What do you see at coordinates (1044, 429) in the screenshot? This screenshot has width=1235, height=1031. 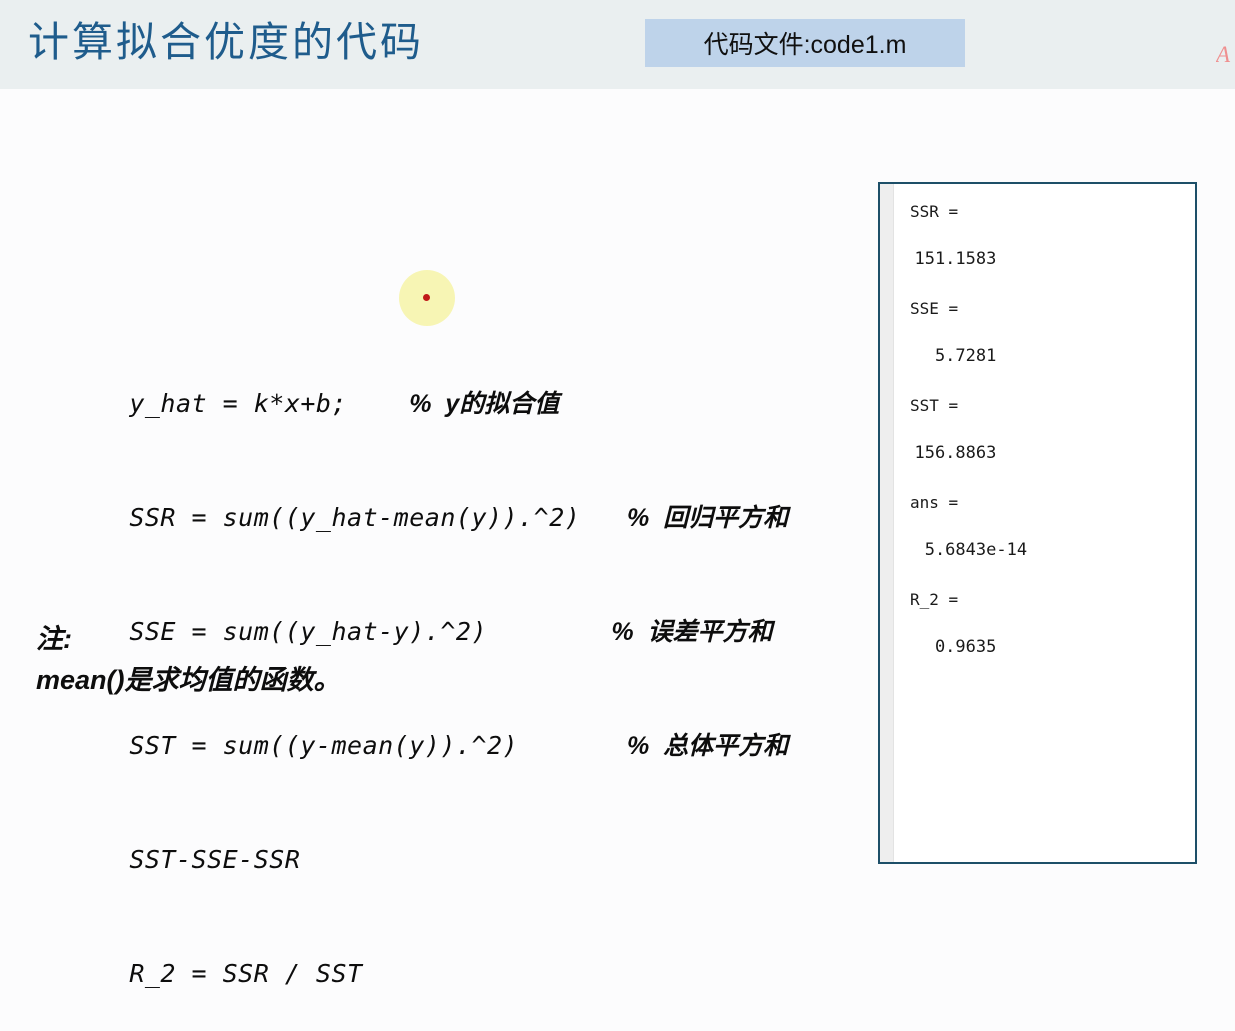 I see `output-entry: SST = 156.8863` at bounding box center [1044, 429].